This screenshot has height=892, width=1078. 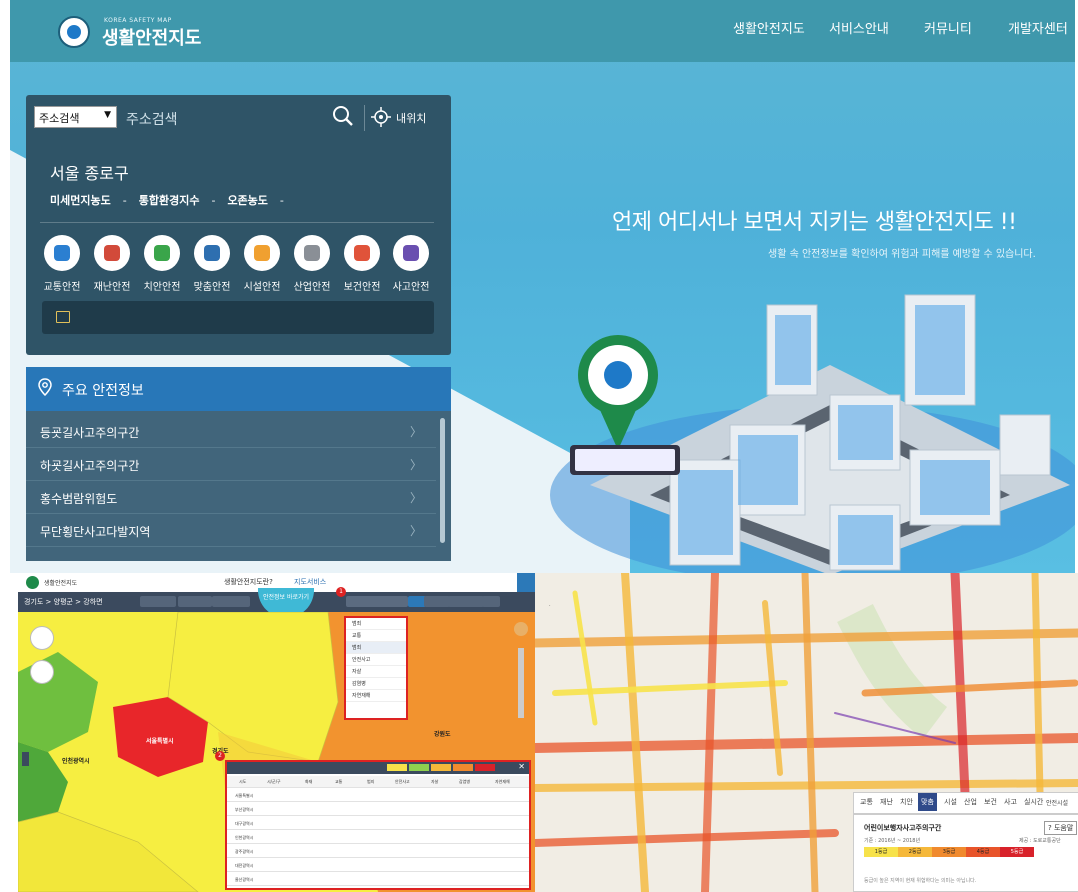 I want to click on my-location-button: 내위치, so click(x=411, y=118).